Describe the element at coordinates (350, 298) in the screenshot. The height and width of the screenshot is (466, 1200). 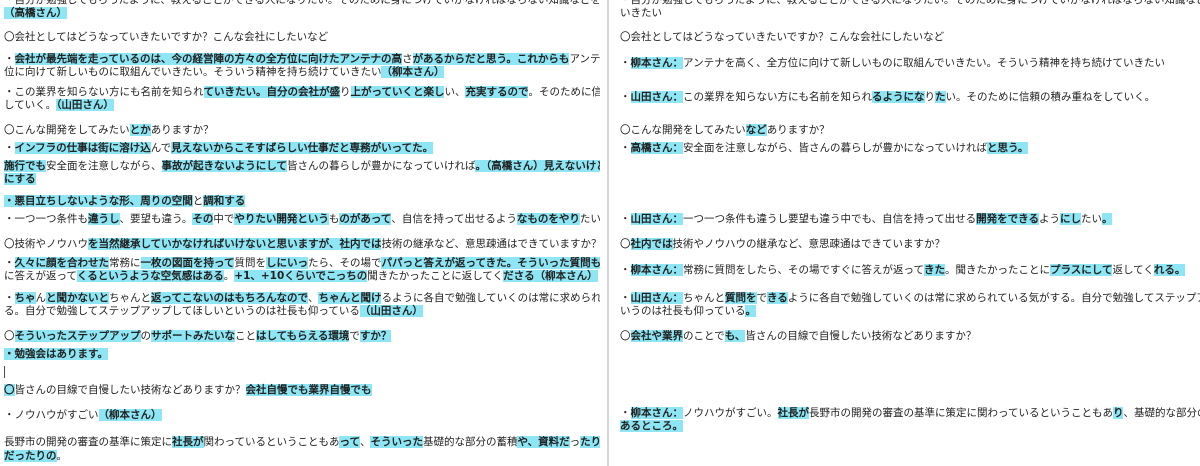
I see `highlighted-text: ちゃんと聞け` at that location.